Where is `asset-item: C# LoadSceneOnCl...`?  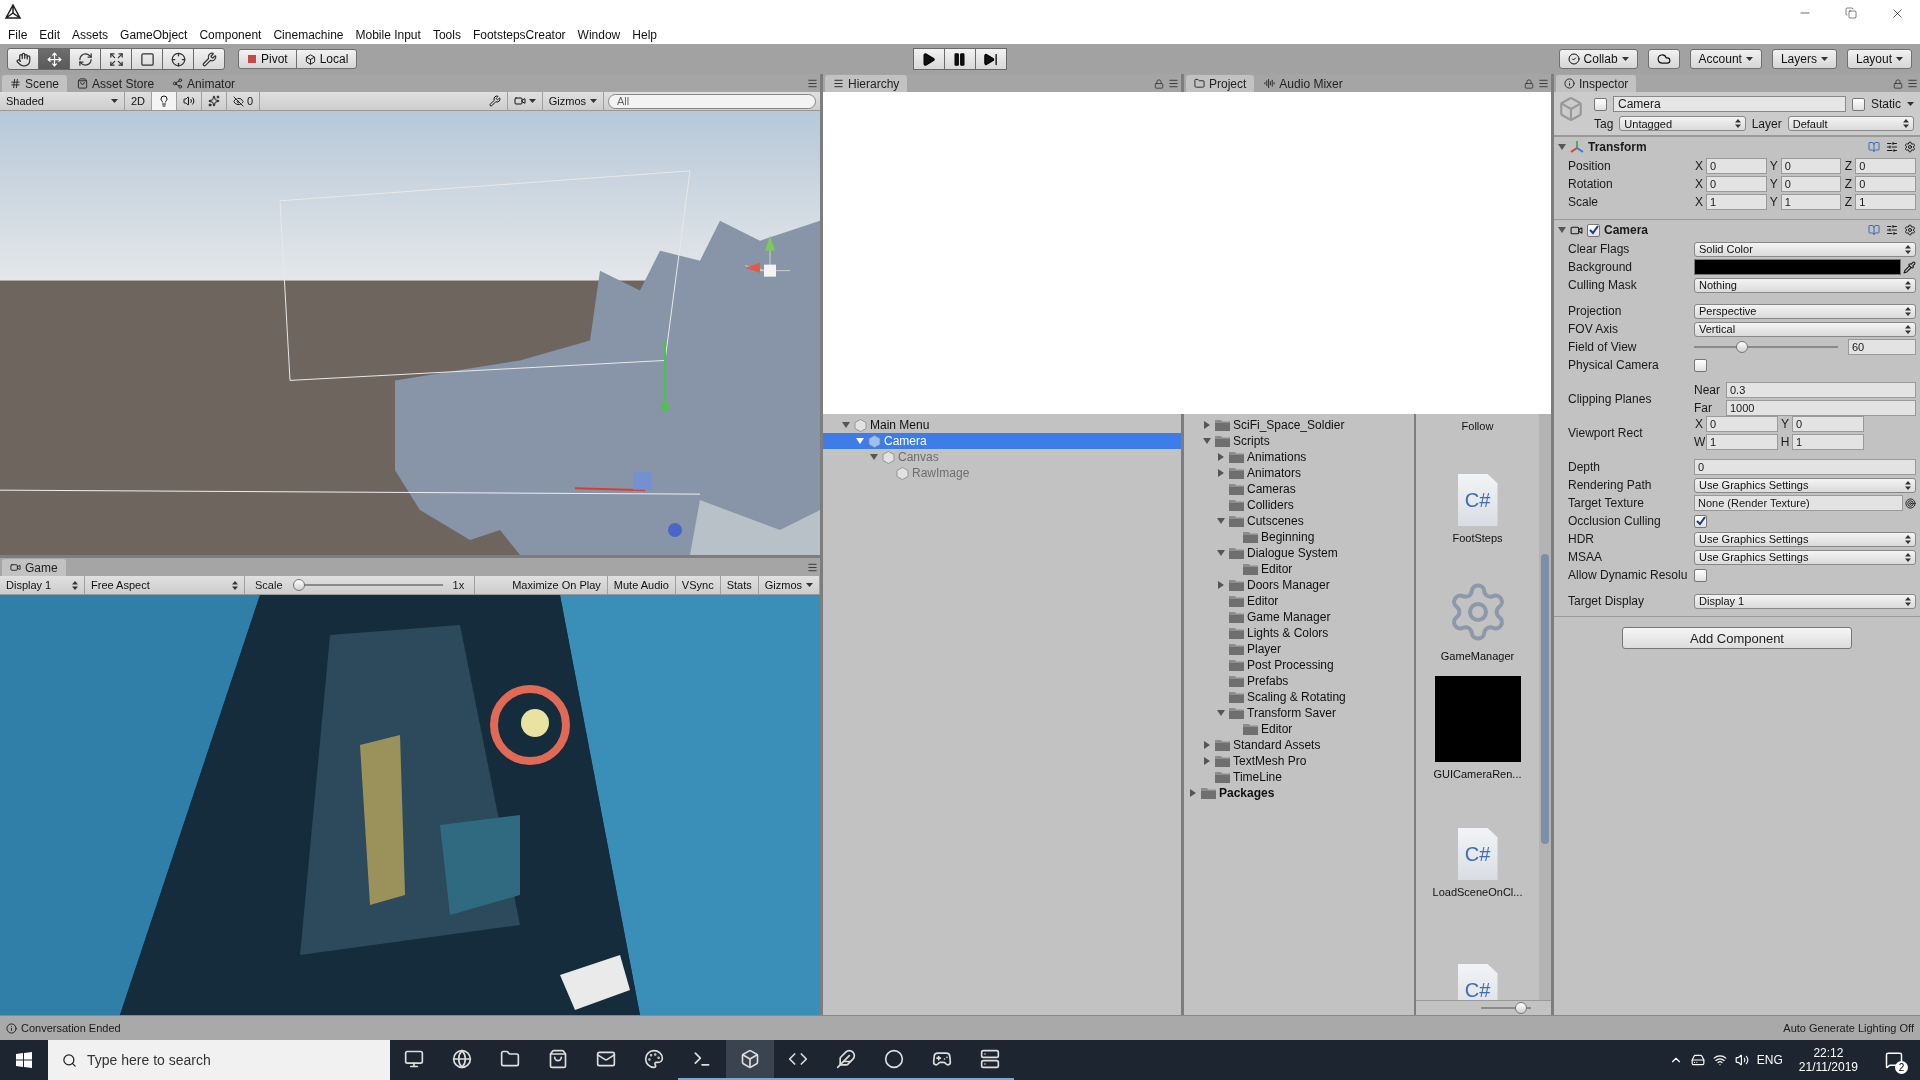
asset-item: C# LoadSceneOnCl... is located at coordinates (1477, 845).